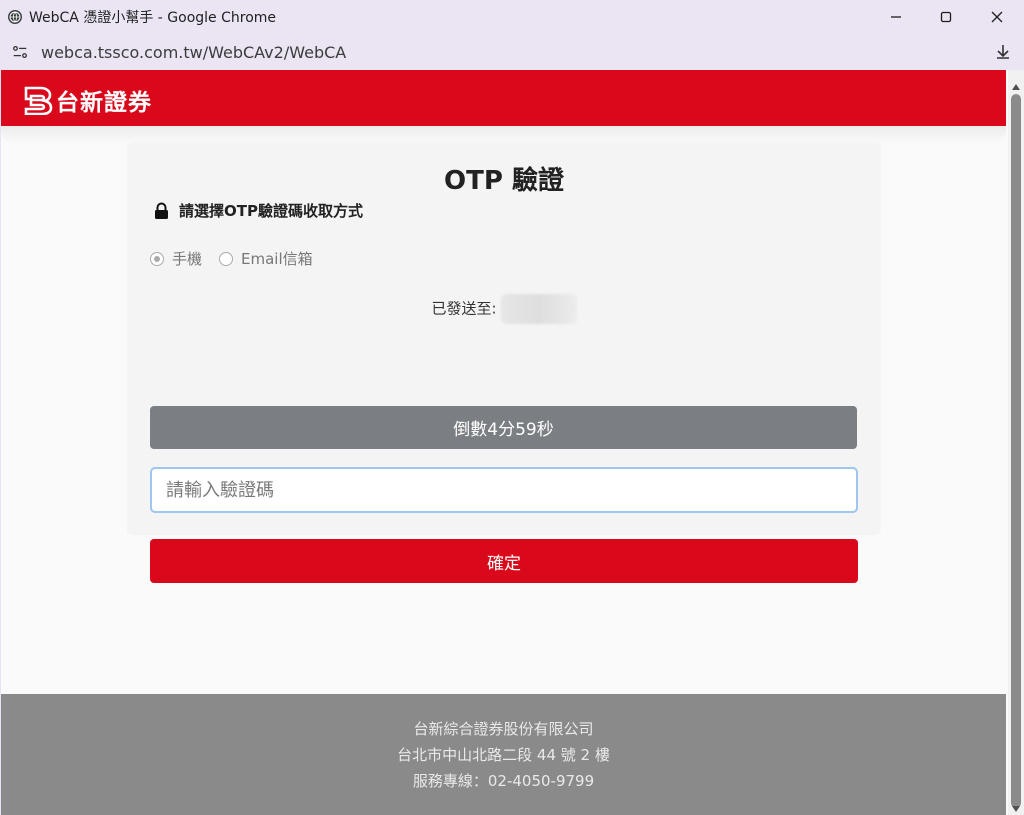 This screenshot has height=815, width=1024. I want to click on countdown-text: 倒數4分59秒, so click(503, 430).